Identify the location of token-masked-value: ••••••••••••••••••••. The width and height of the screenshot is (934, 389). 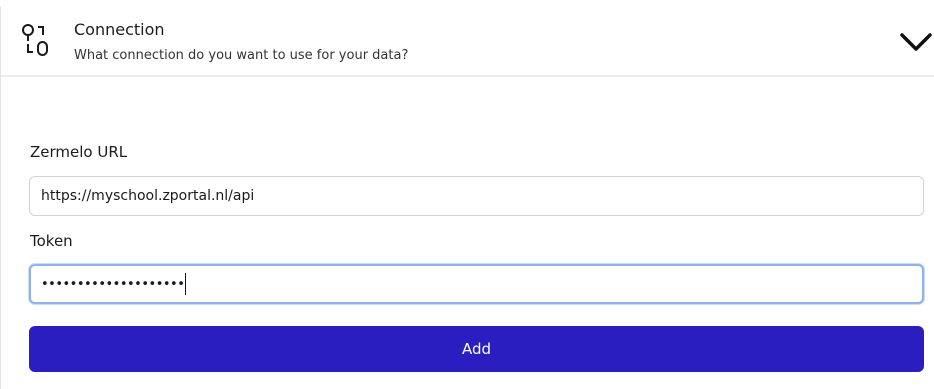
(113, 284).